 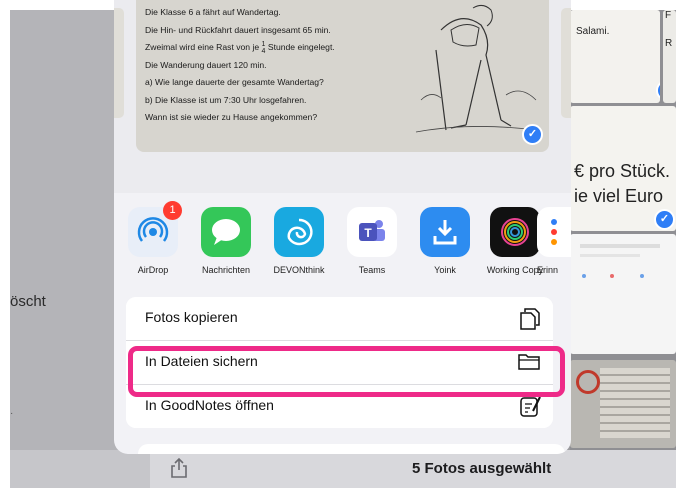 I want to click on action-copy-photos: Fotos kopieren, so click(x=339, y=319).